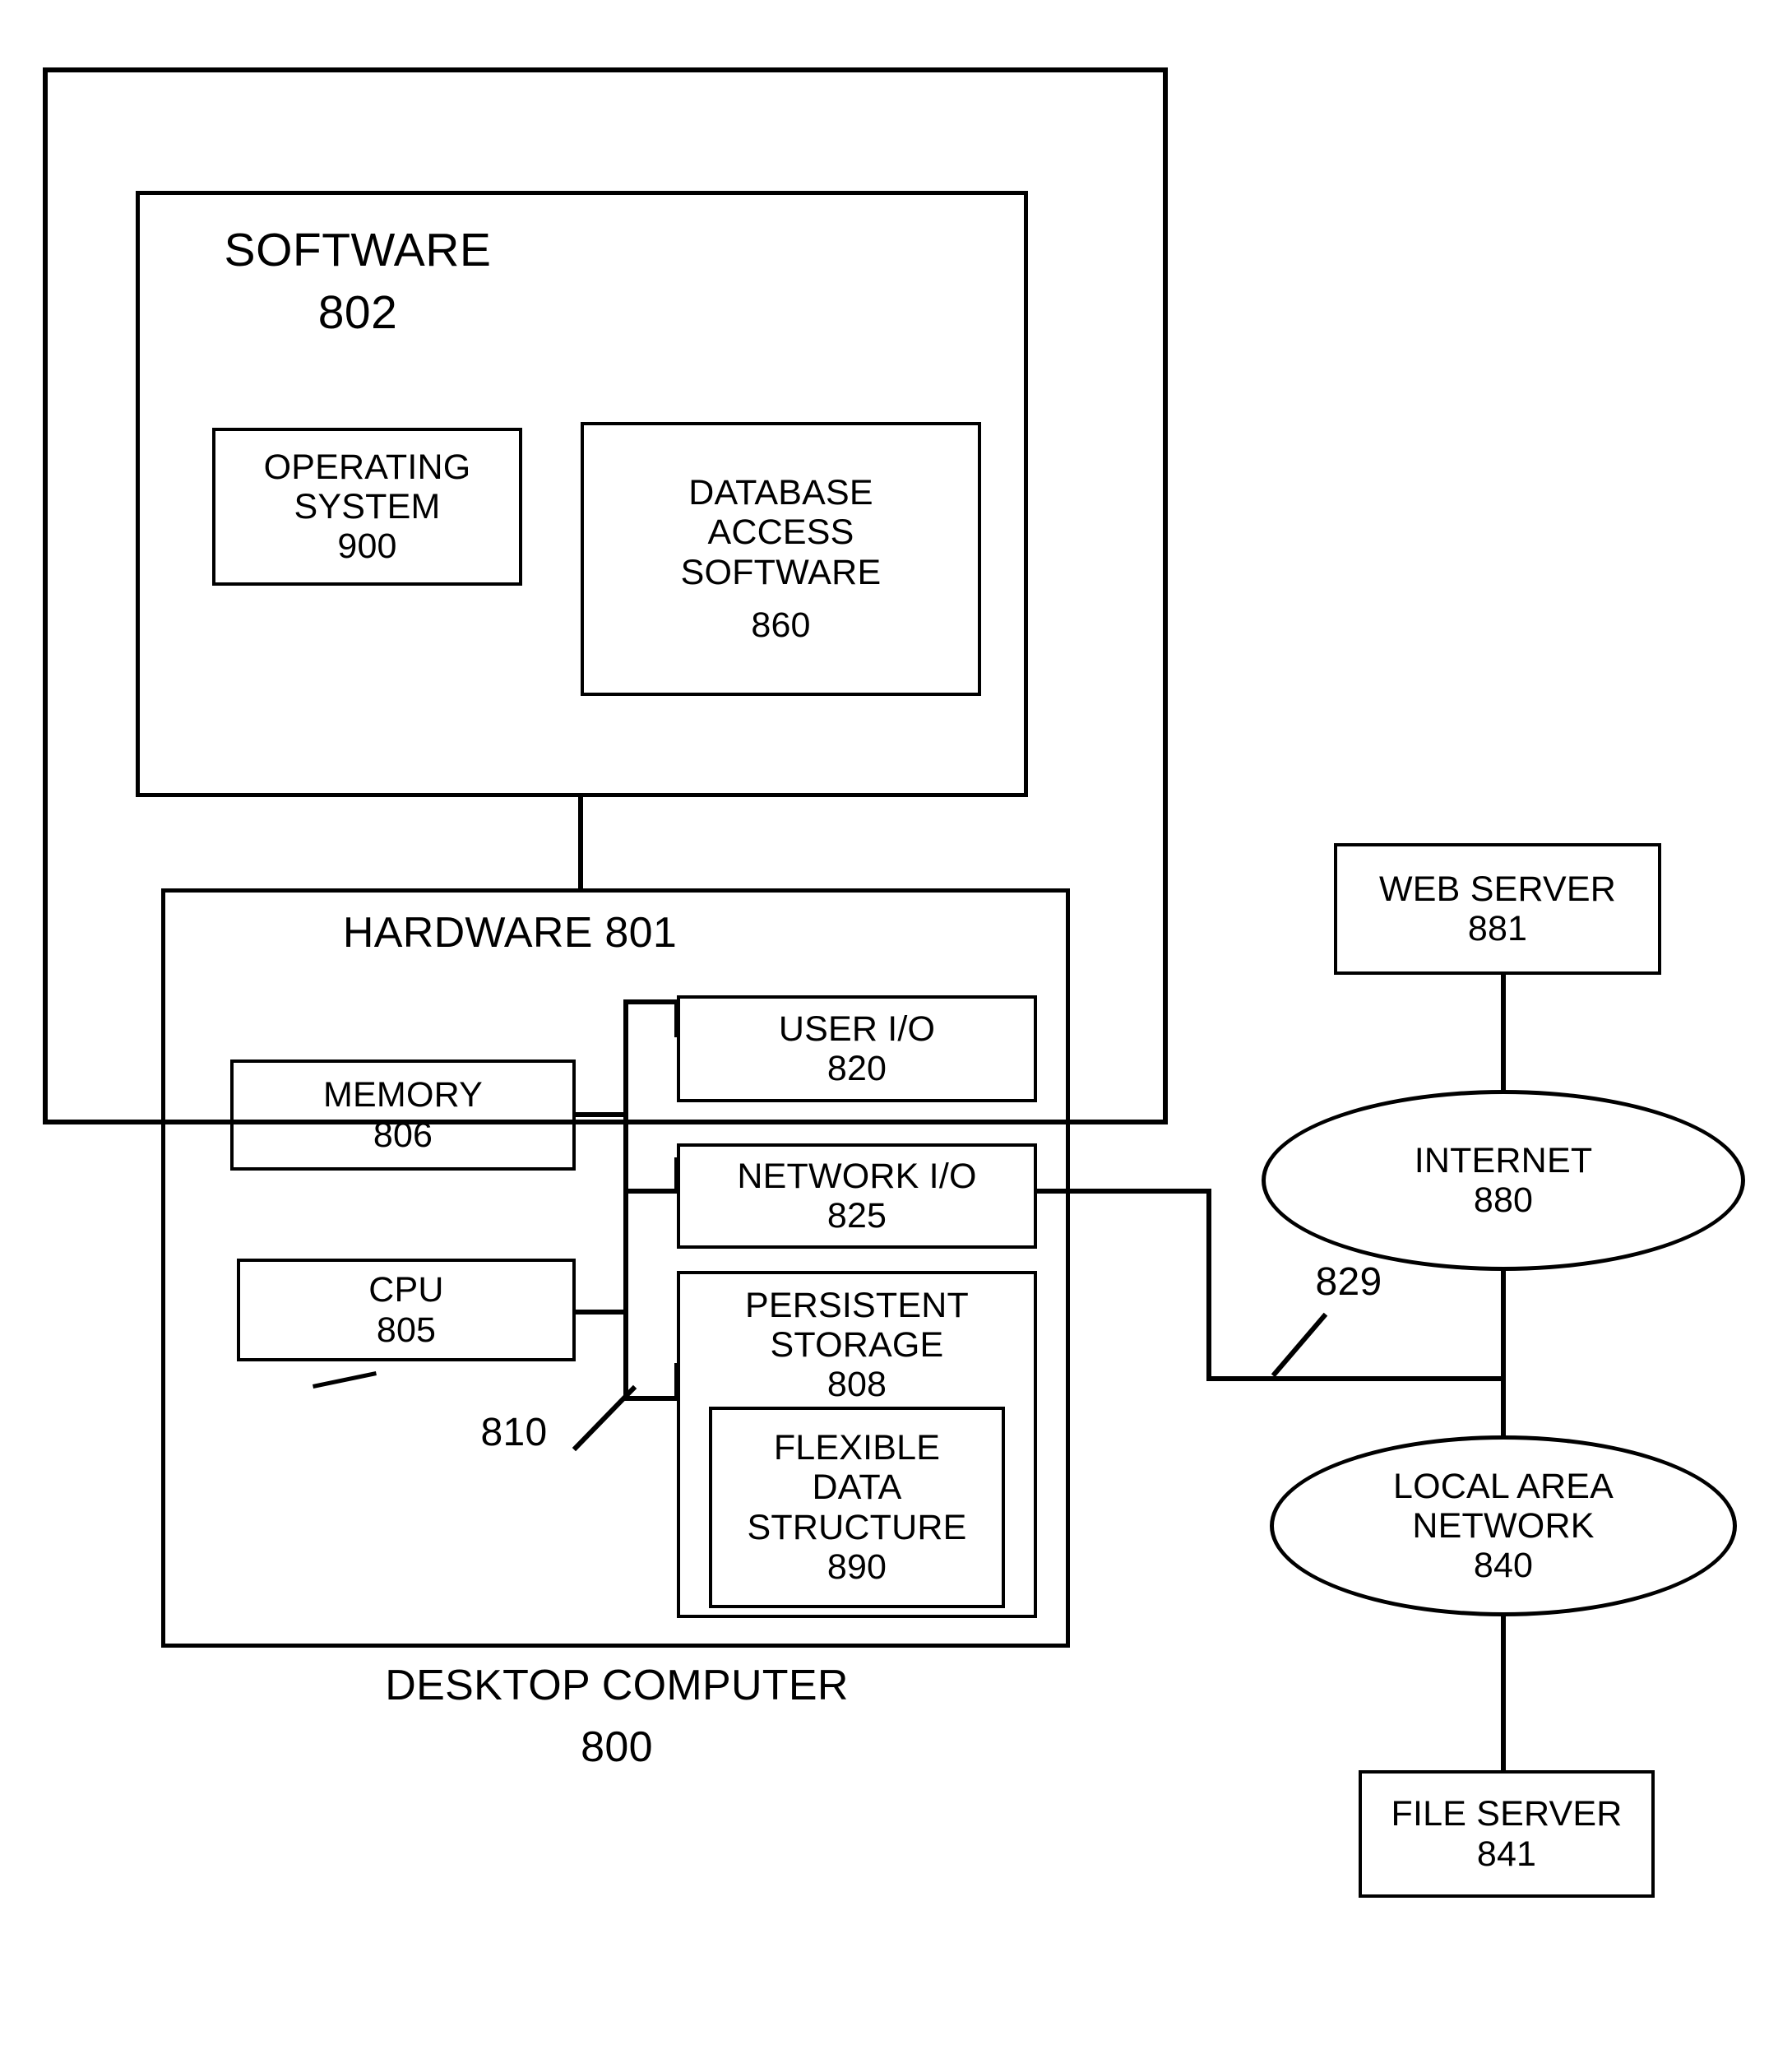 The width and height of the screenshot is (1792, 2068). What do you see at coordinates (403, 1135) in the screenshot?
I see `memory-line-2: 806` at bounding box center [403, 1135].